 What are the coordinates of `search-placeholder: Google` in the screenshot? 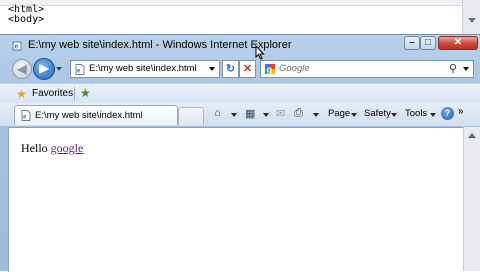 It's located at (294, 68).